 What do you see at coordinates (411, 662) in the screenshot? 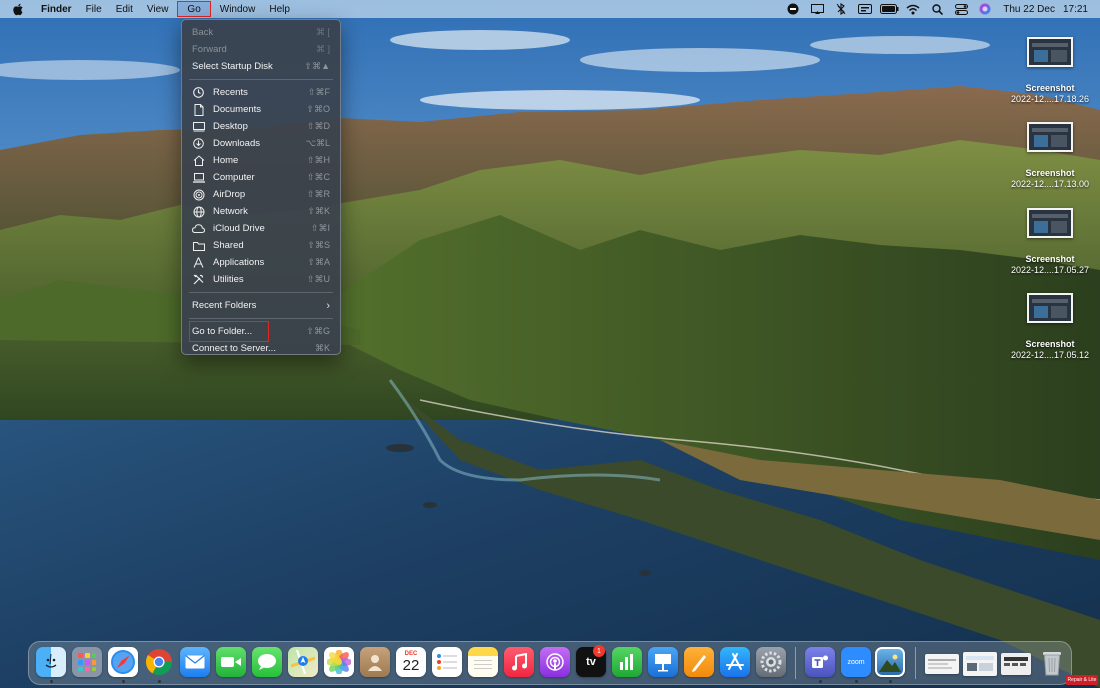
I see `dock-app-calendar: DEC 22` at bounding box center [411, 662].